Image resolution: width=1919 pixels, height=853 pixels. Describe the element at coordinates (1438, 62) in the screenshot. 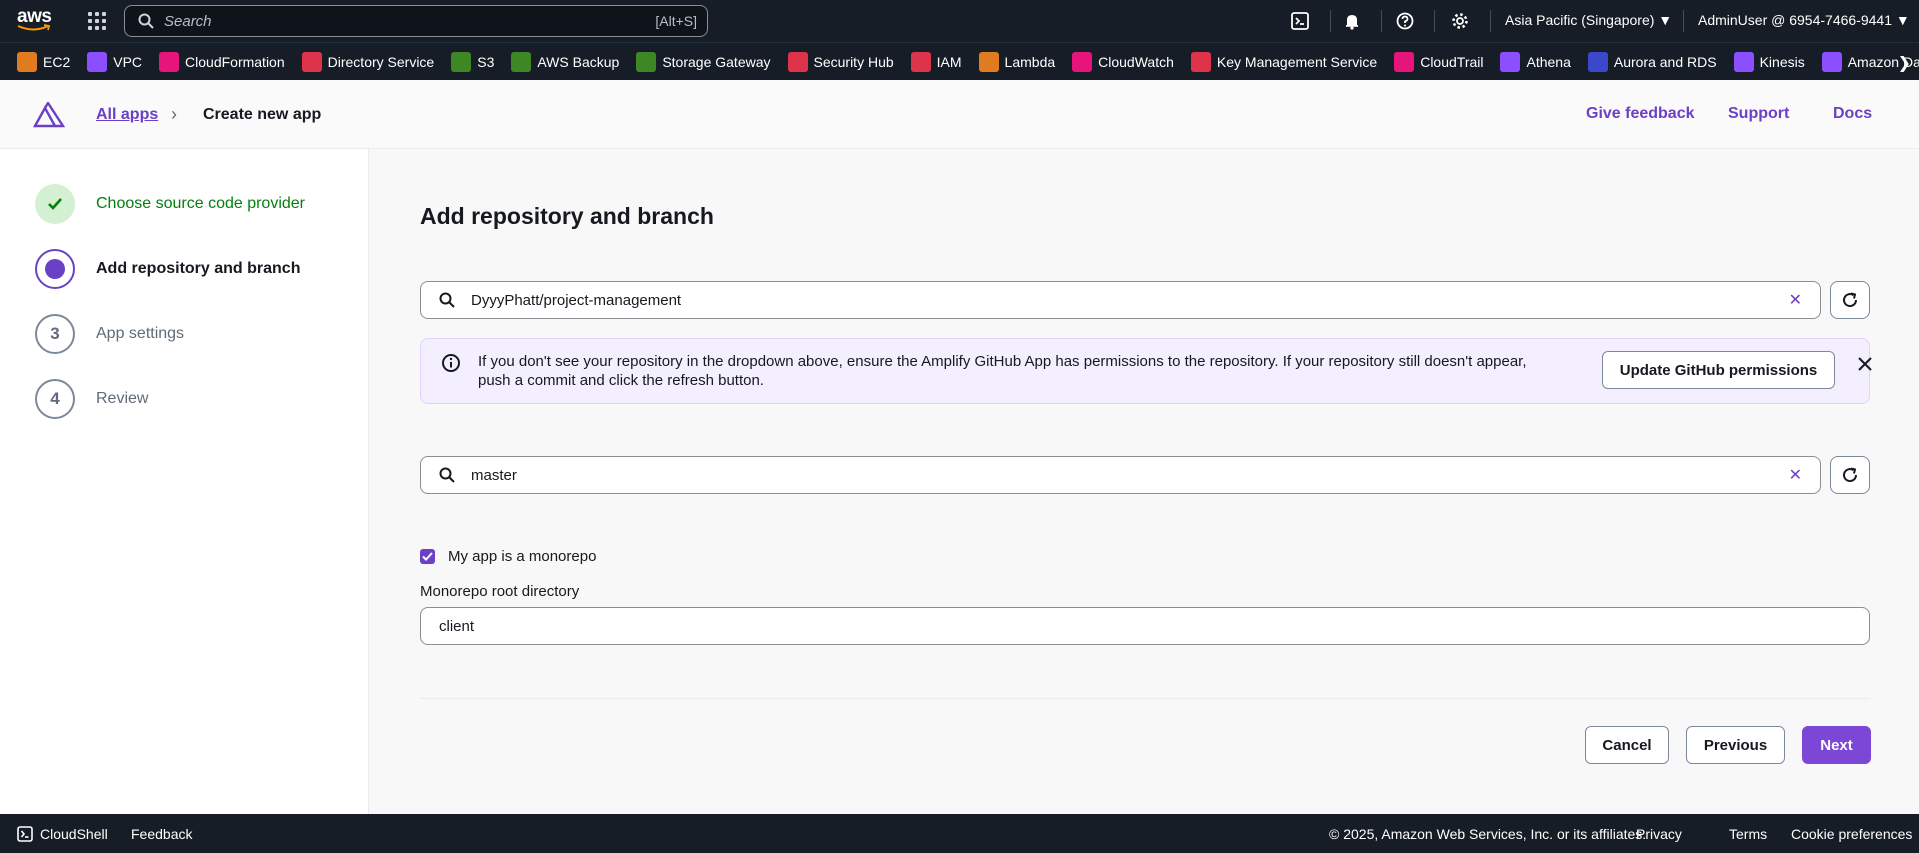

I see `favorite-cloudtrail: CloudTrail` at that location.